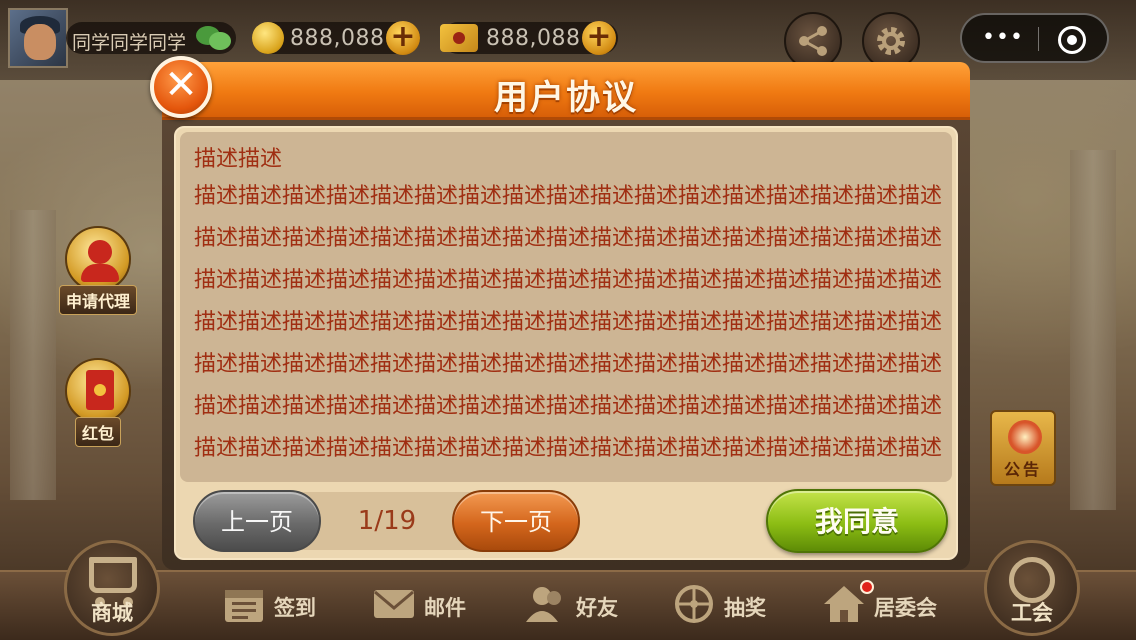 The image size is (1136, 640). What do you see at coordinates (844, 604) in the screenshot?
I see `house-icon` at bounding box center [844, 604].